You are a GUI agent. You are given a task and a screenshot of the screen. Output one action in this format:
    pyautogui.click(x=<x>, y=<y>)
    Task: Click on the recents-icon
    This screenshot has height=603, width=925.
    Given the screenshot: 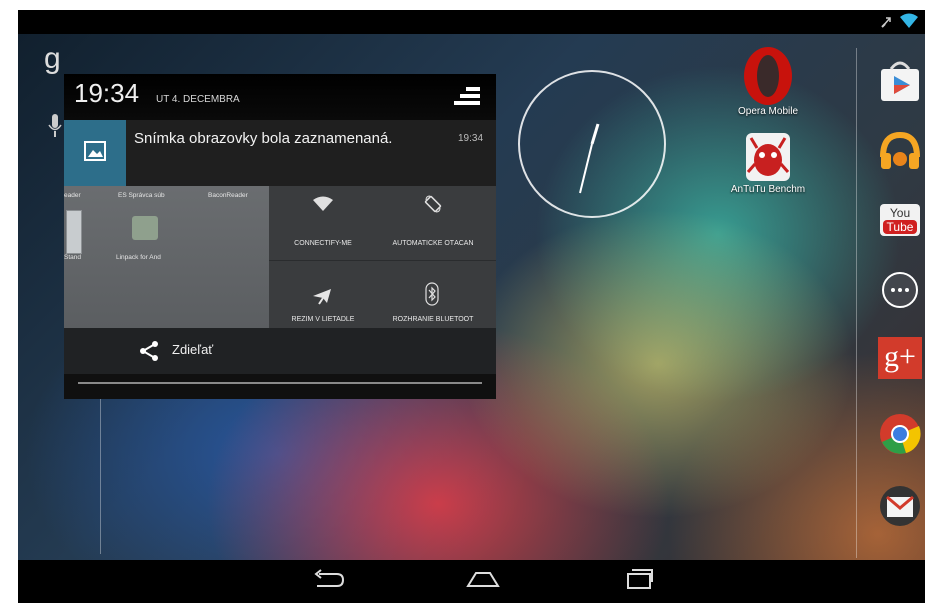 What is the action you would take?
    pyautogui.click(x=640, y=581)
    